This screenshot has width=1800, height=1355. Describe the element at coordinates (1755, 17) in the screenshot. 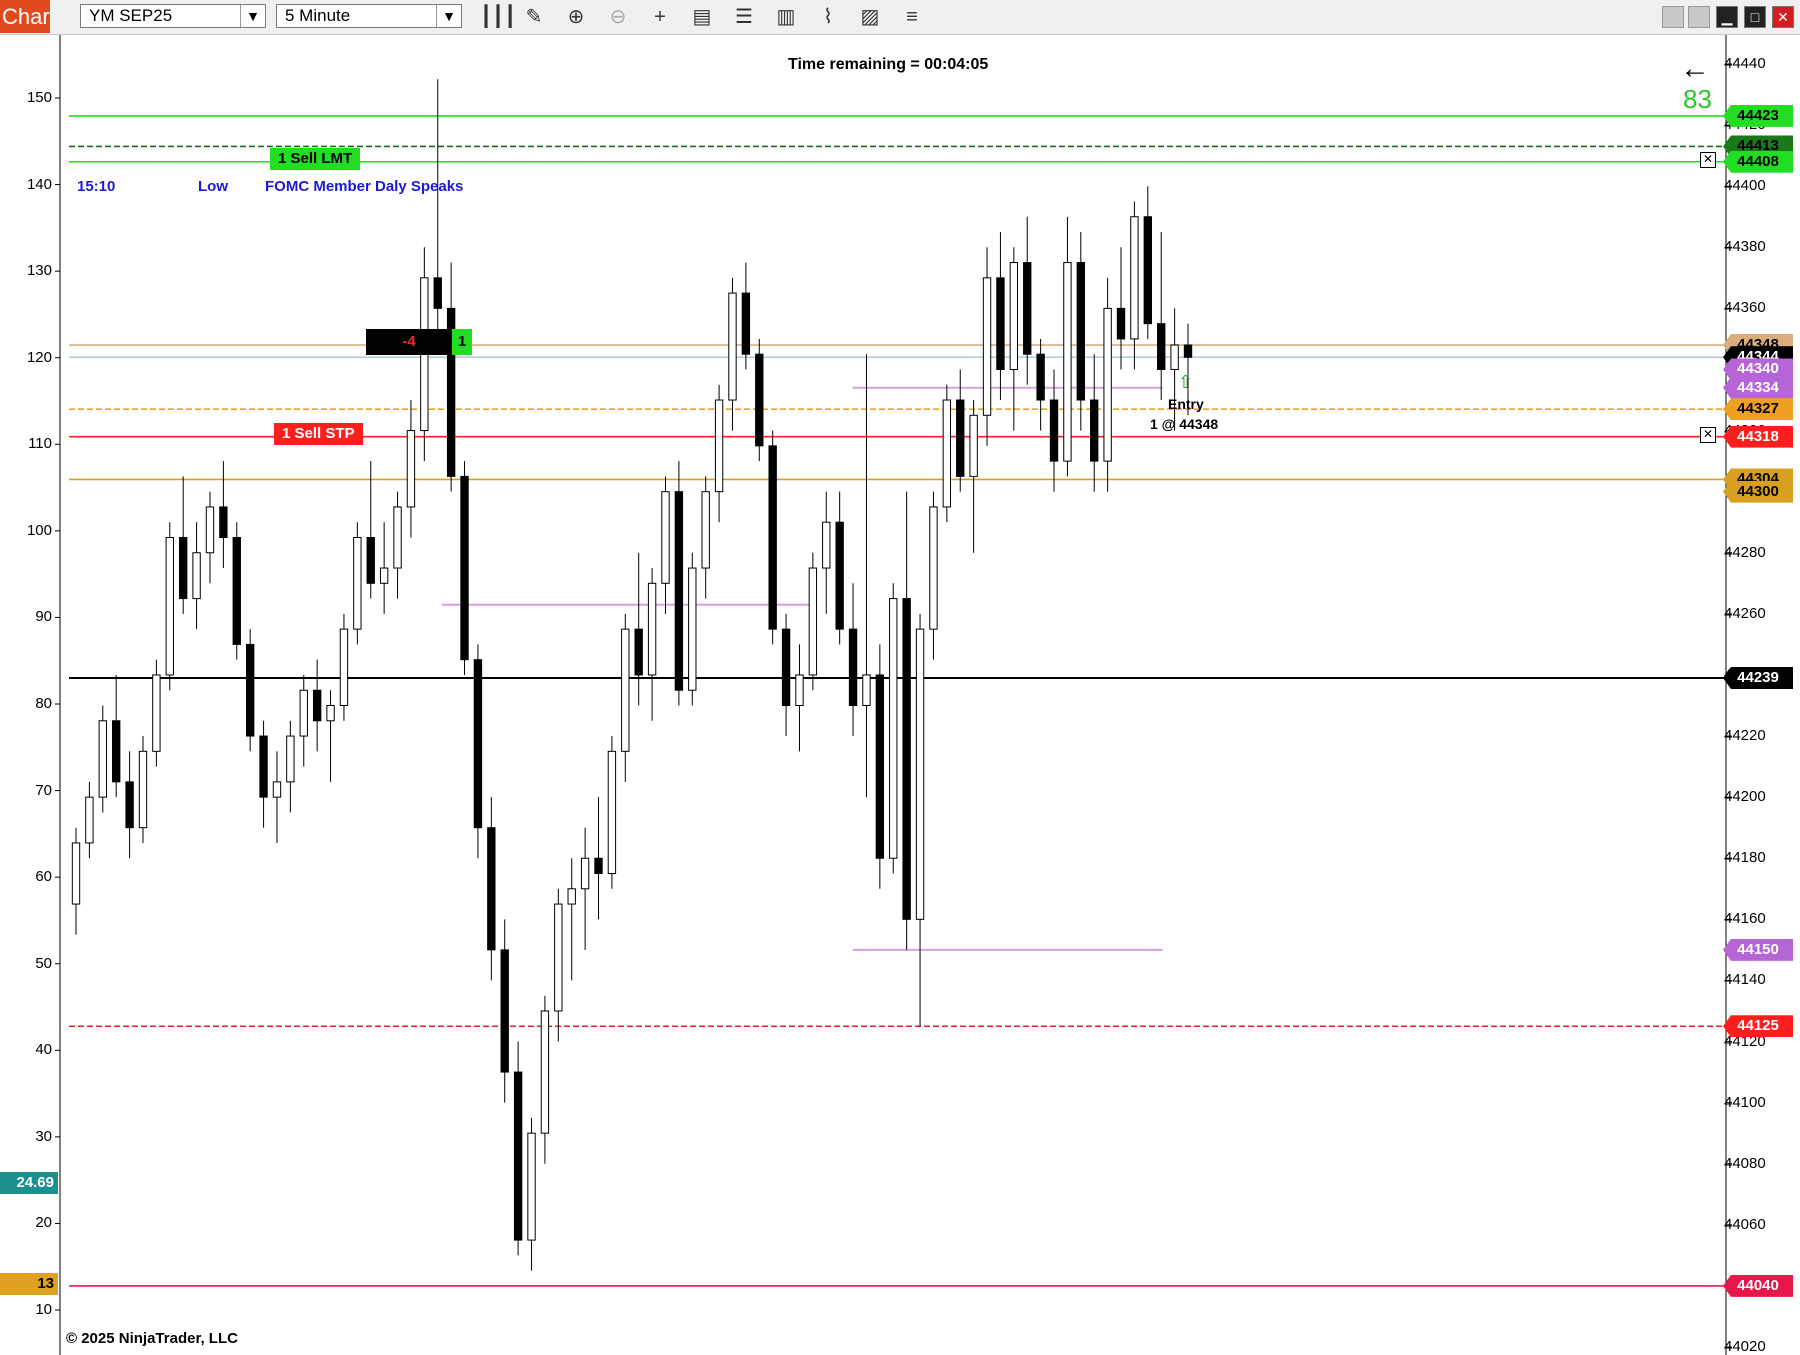

I see `maximize-button: □` at that location.